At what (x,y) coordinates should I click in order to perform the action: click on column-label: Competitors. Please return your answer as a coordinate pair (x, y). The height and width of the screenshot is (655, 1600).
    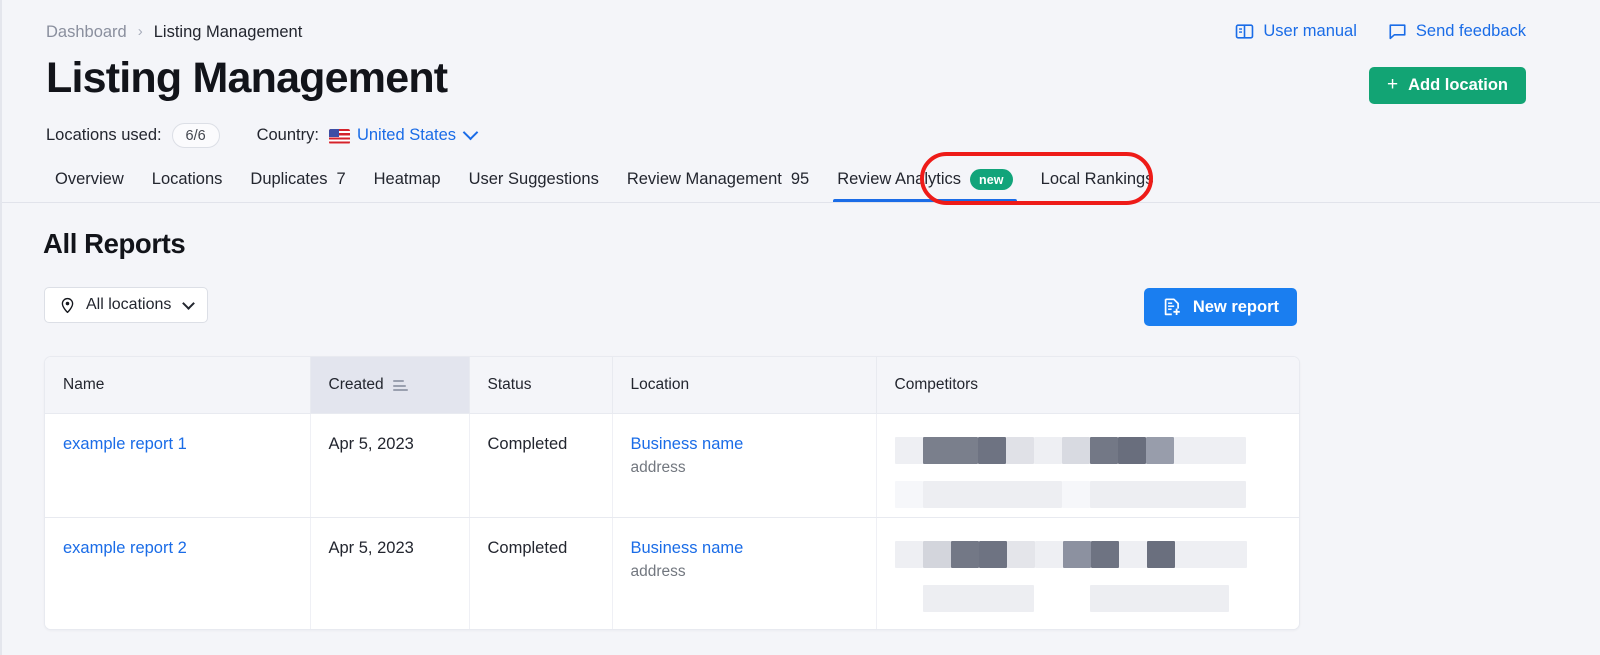
    Looking at the image, I should click on (936, 384).